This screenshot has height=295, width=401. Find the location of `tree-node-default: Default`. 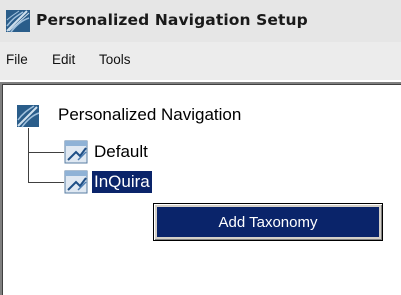

tree-node-default: Default is located at coordinates (121, 152).